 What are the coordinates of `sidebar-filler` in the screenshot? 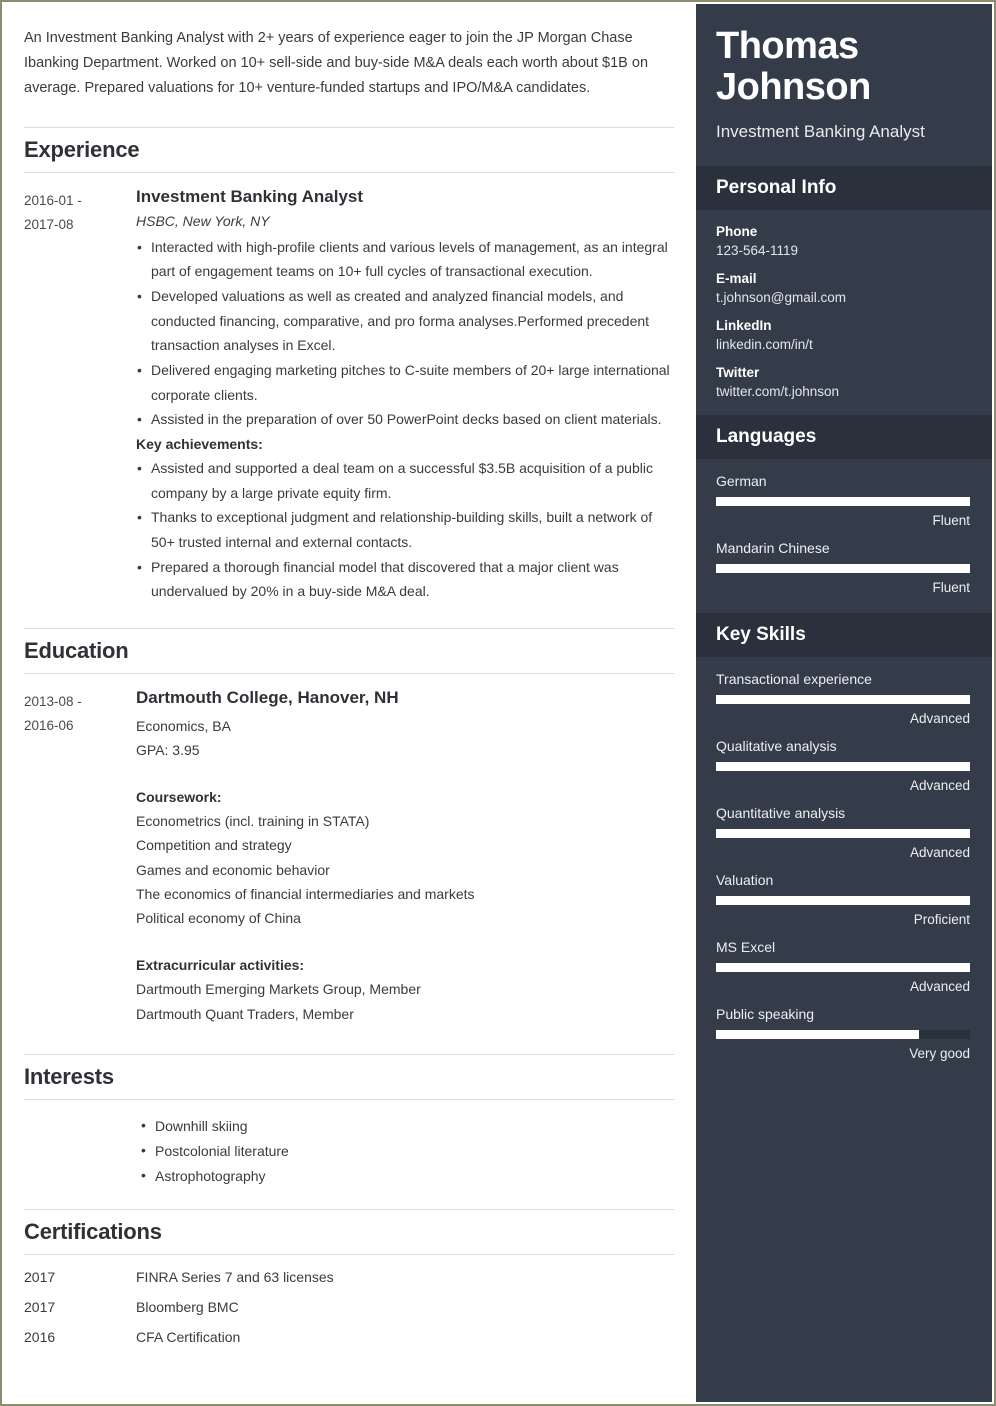 It's located at (844, 1240).